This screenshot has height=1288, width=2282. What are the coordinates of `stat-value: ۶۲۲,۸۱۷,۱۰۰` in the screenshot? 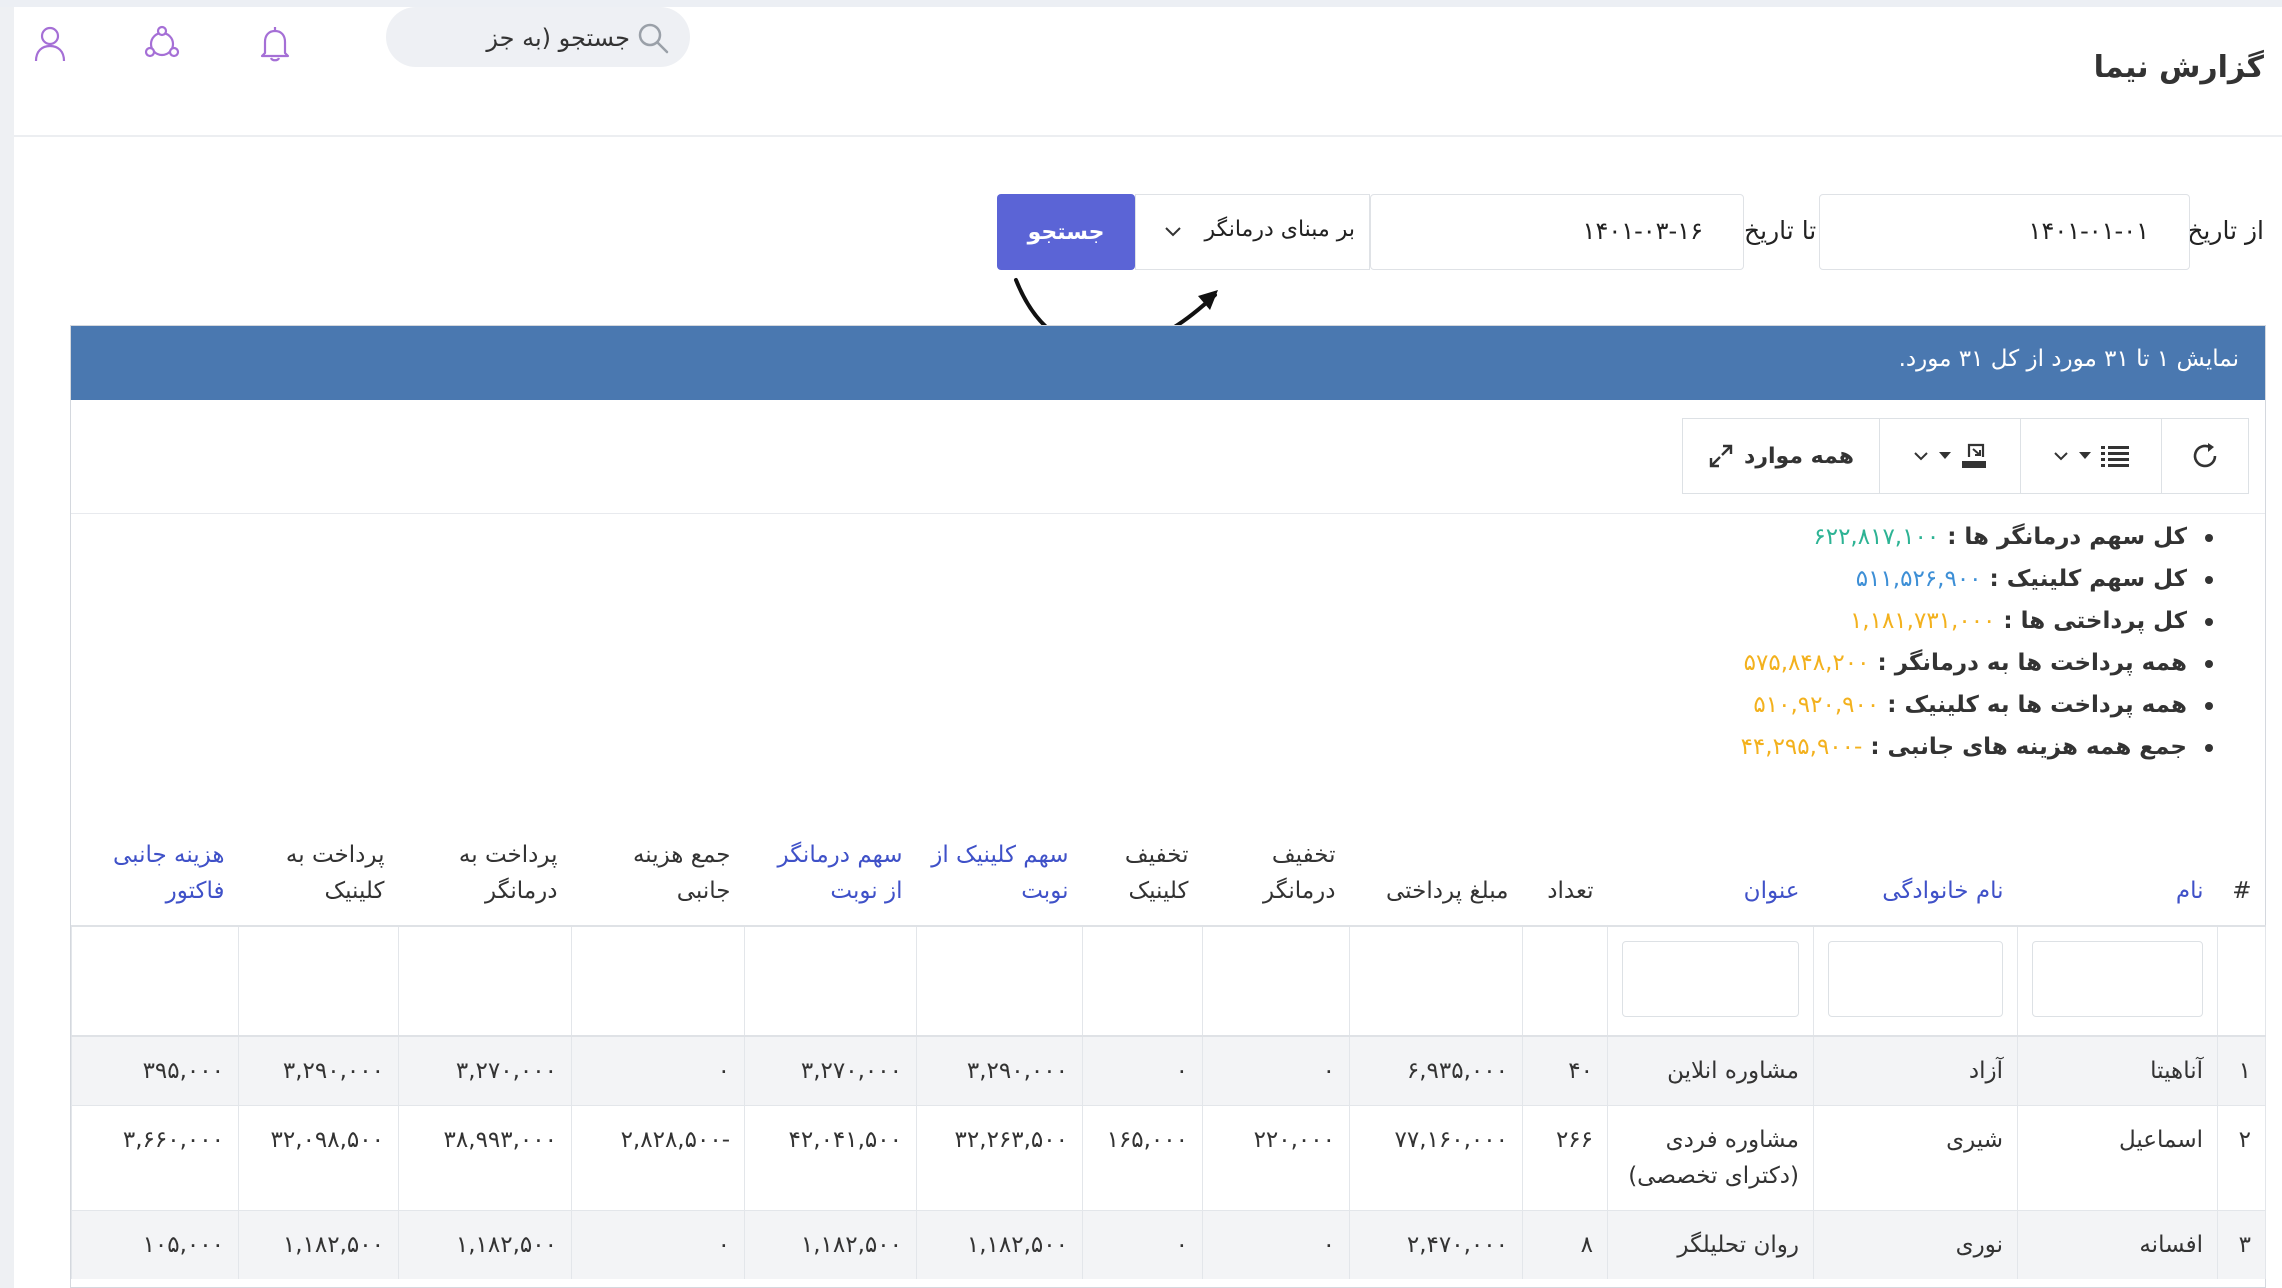 It's located at (1876, 537).